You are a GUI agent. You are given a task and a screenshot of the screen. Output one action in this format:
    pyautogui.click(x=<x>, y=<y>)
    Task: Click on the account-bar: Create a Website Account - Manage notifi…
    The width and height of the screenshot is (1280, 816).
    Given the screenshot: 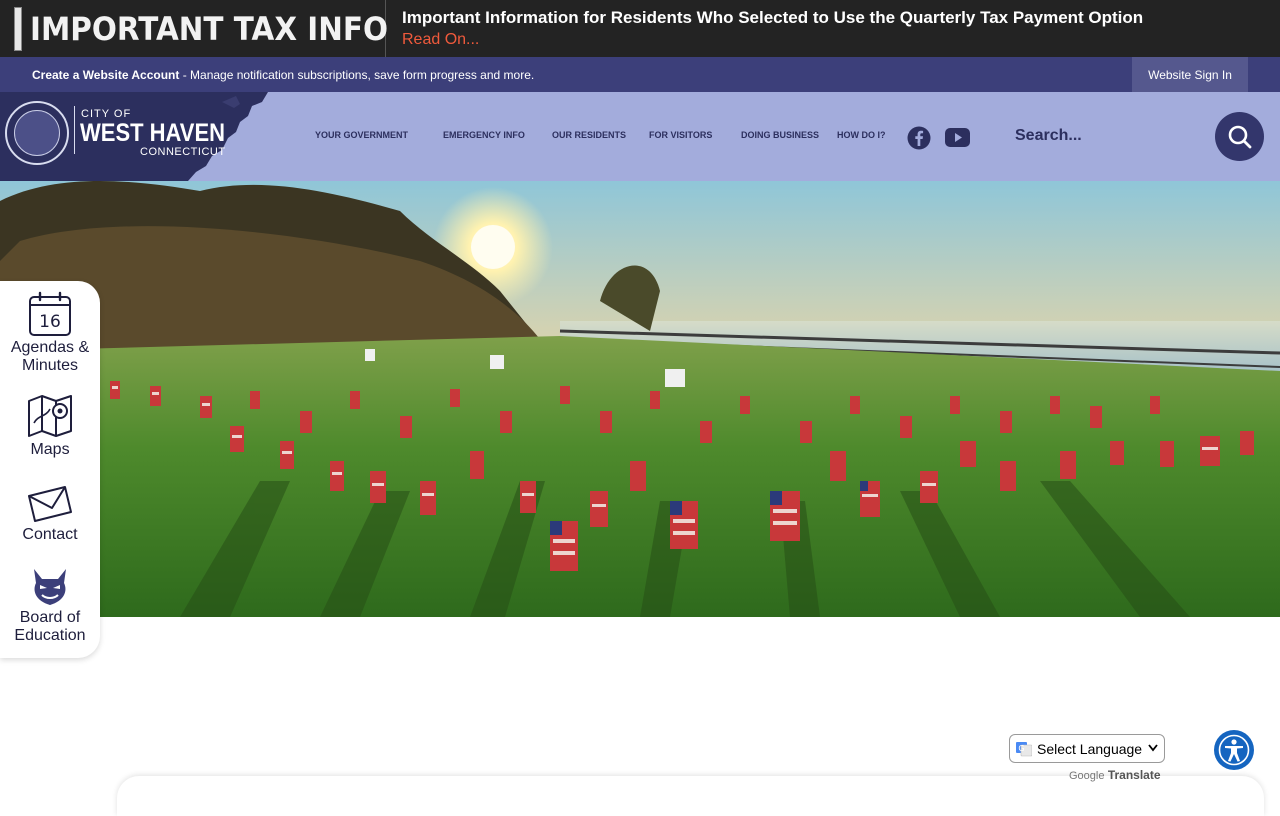 What is the action you would take?
    pyautogui.click(x=640, y=74)
    